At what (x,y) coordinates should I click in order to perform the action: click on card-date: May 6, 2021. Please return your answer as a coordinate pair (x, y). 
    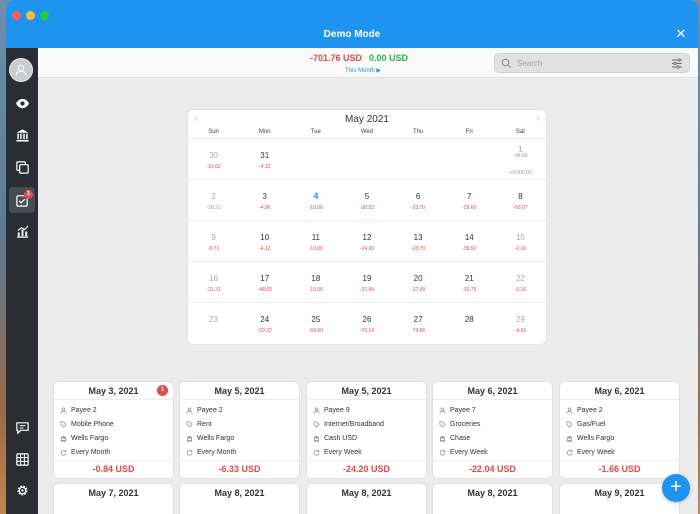
    Looking at the image, I should click on (492, 391).